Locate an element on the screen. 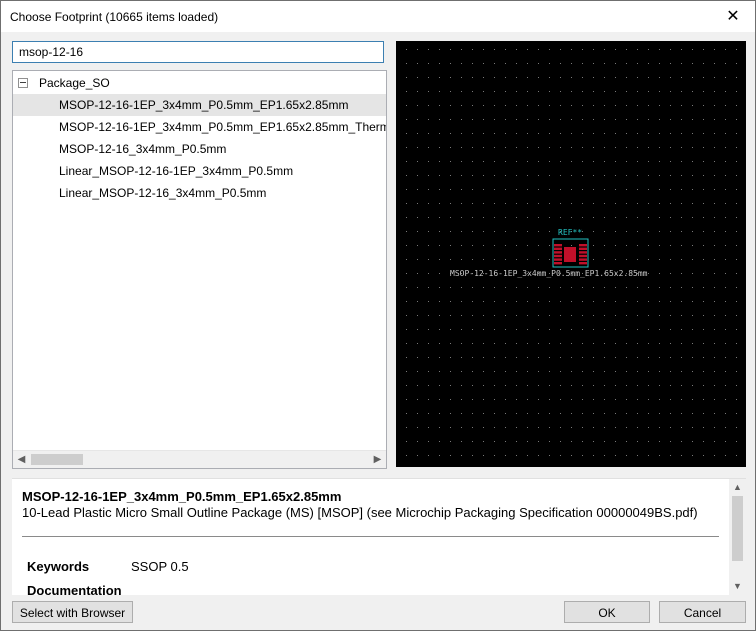  documentation-label: Documentation is located at coordinates (74, 589).